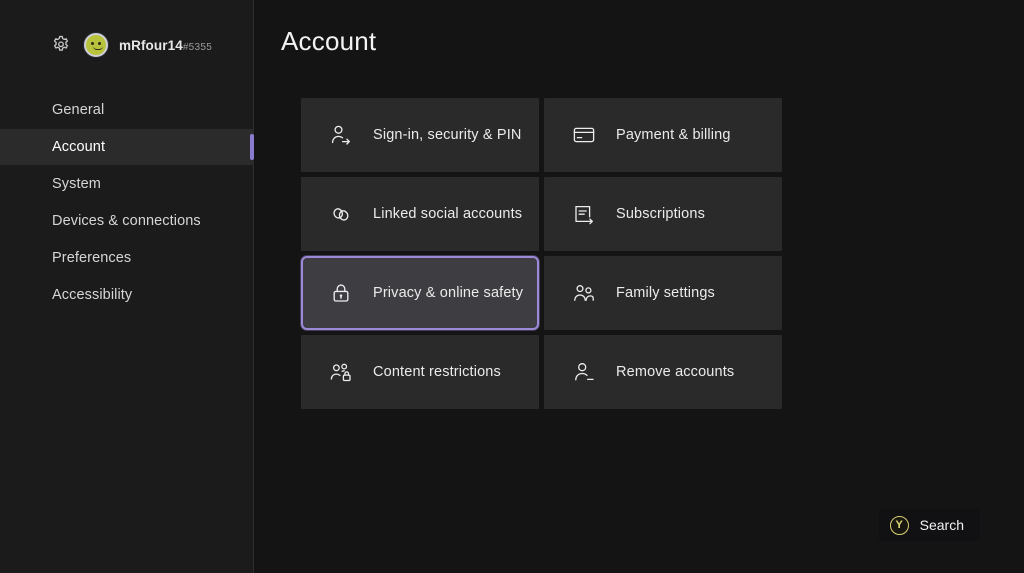  I want to click on gamertag: mRfour14#5355, so click(165, 45).